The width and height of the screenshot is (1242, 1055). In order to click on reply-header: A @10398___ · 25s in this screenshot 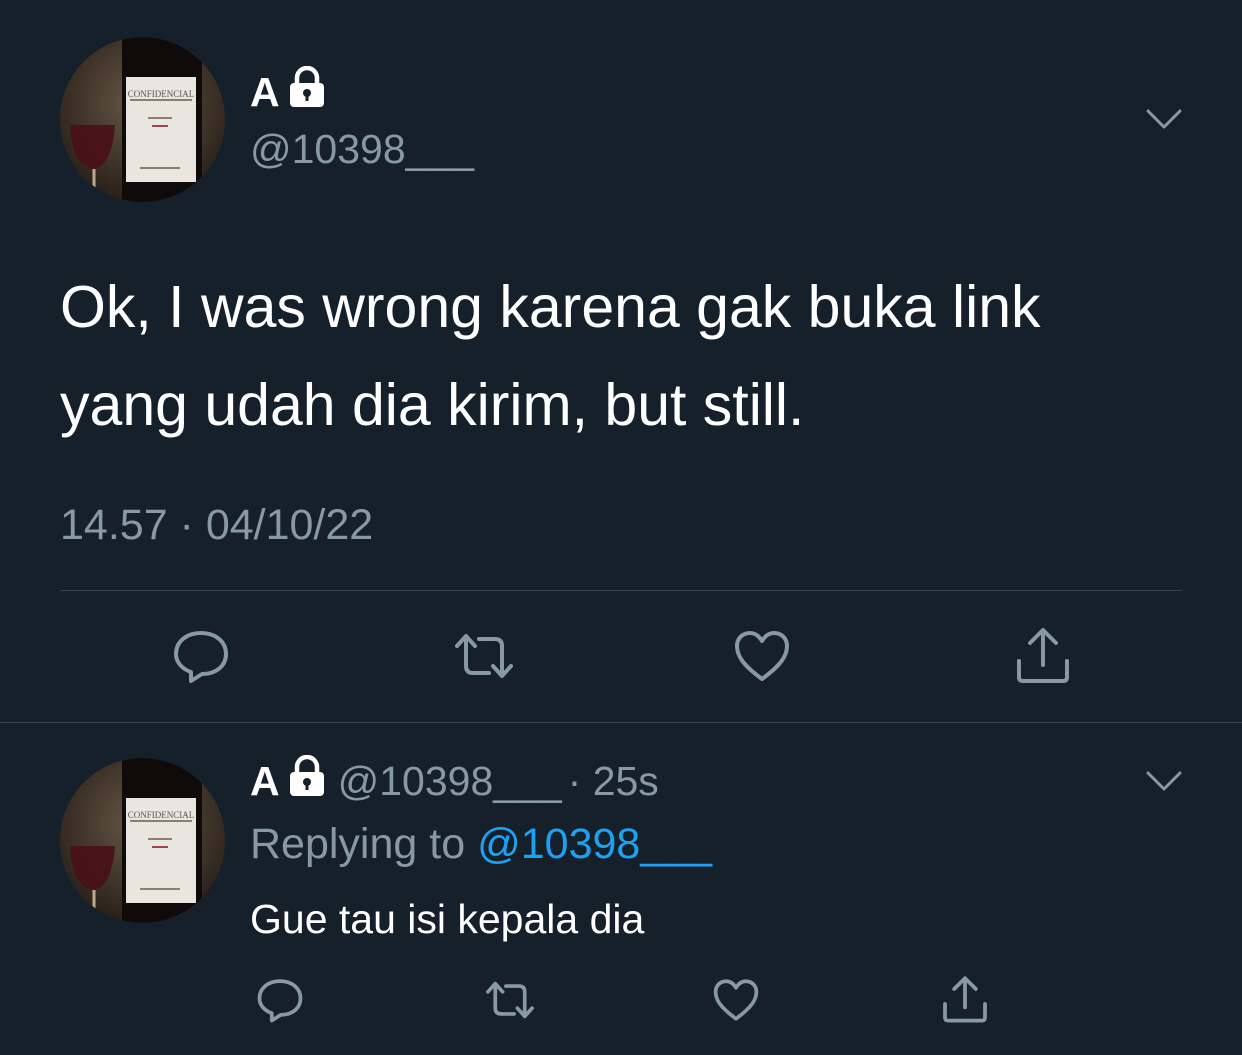, I will do `click(454, 780)`.